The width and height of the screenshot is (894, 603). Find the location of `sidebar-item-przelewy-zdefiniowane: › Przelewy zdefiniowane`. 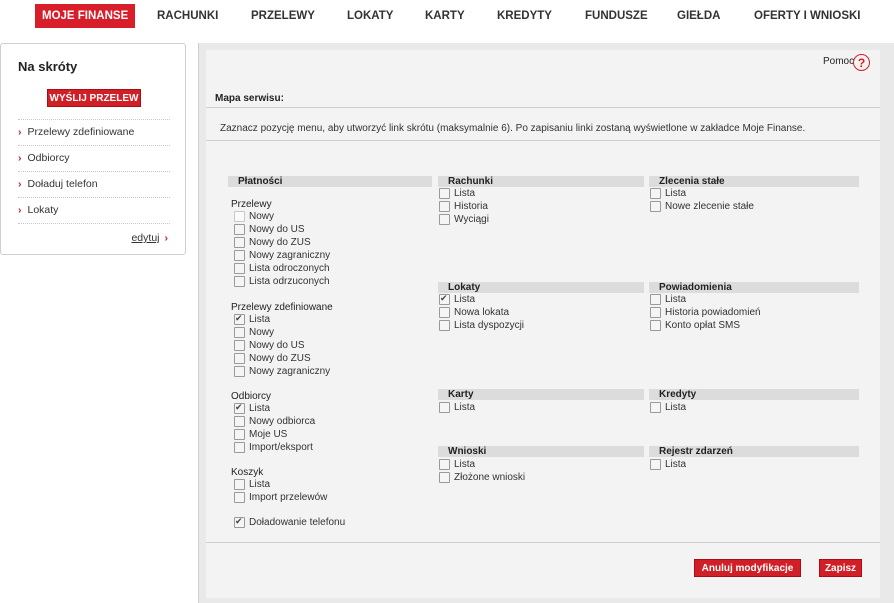

sidebar-item-przelewy-zdefiniowane: › Przelewy zdefiniowane is located at coordinates (94, 132).